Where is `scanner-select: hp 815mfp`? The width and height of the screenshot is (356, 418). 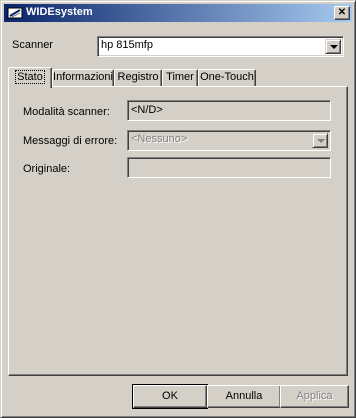
scanner-select: hp 815mfp is located at coordinates (220, 46).